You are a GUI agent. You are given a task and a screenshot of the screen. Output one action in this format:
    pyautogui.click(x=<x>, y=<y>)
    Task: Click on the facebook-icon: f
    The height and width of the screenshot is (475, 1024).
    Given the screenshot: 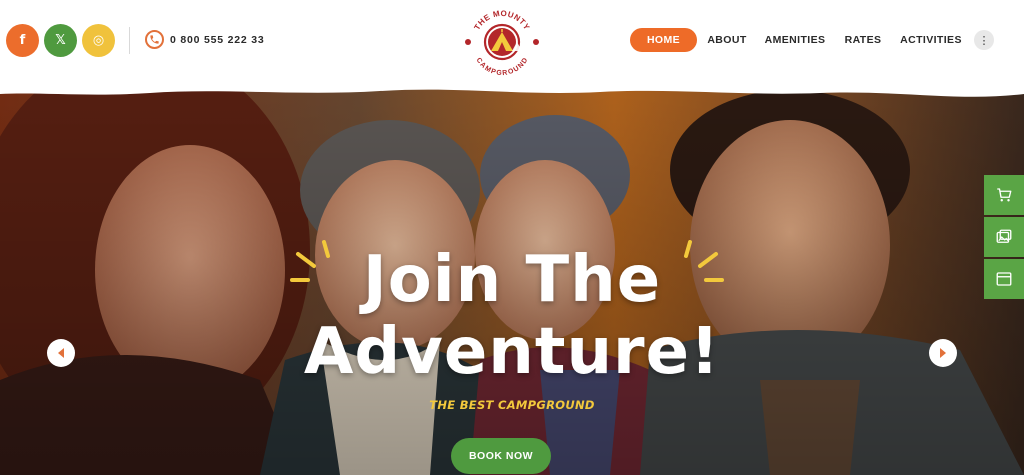 What is the action you would take?
    pyautogui.click(x=22, y=40)
    